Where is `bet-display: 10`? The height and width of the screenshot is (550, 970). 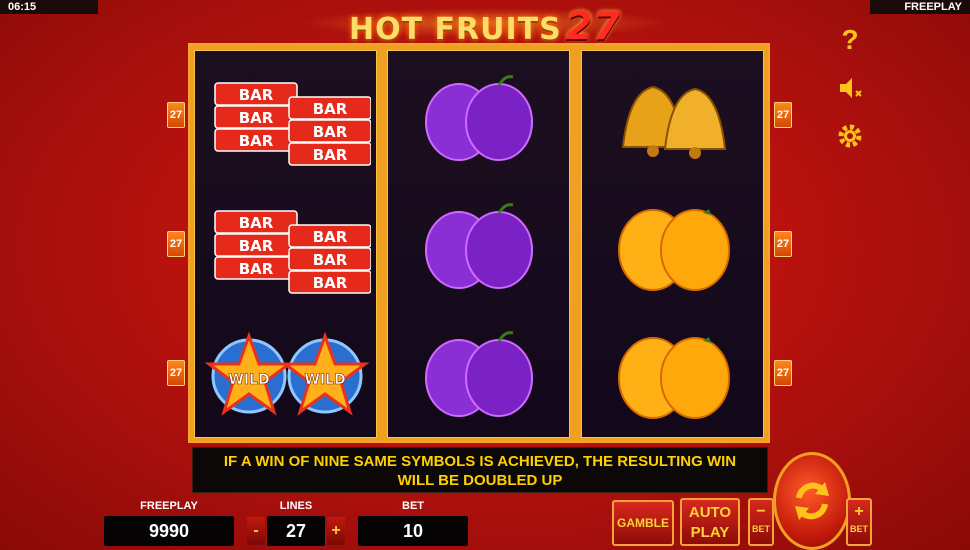 bet-display: 10 is located at coordinates (413, 531).